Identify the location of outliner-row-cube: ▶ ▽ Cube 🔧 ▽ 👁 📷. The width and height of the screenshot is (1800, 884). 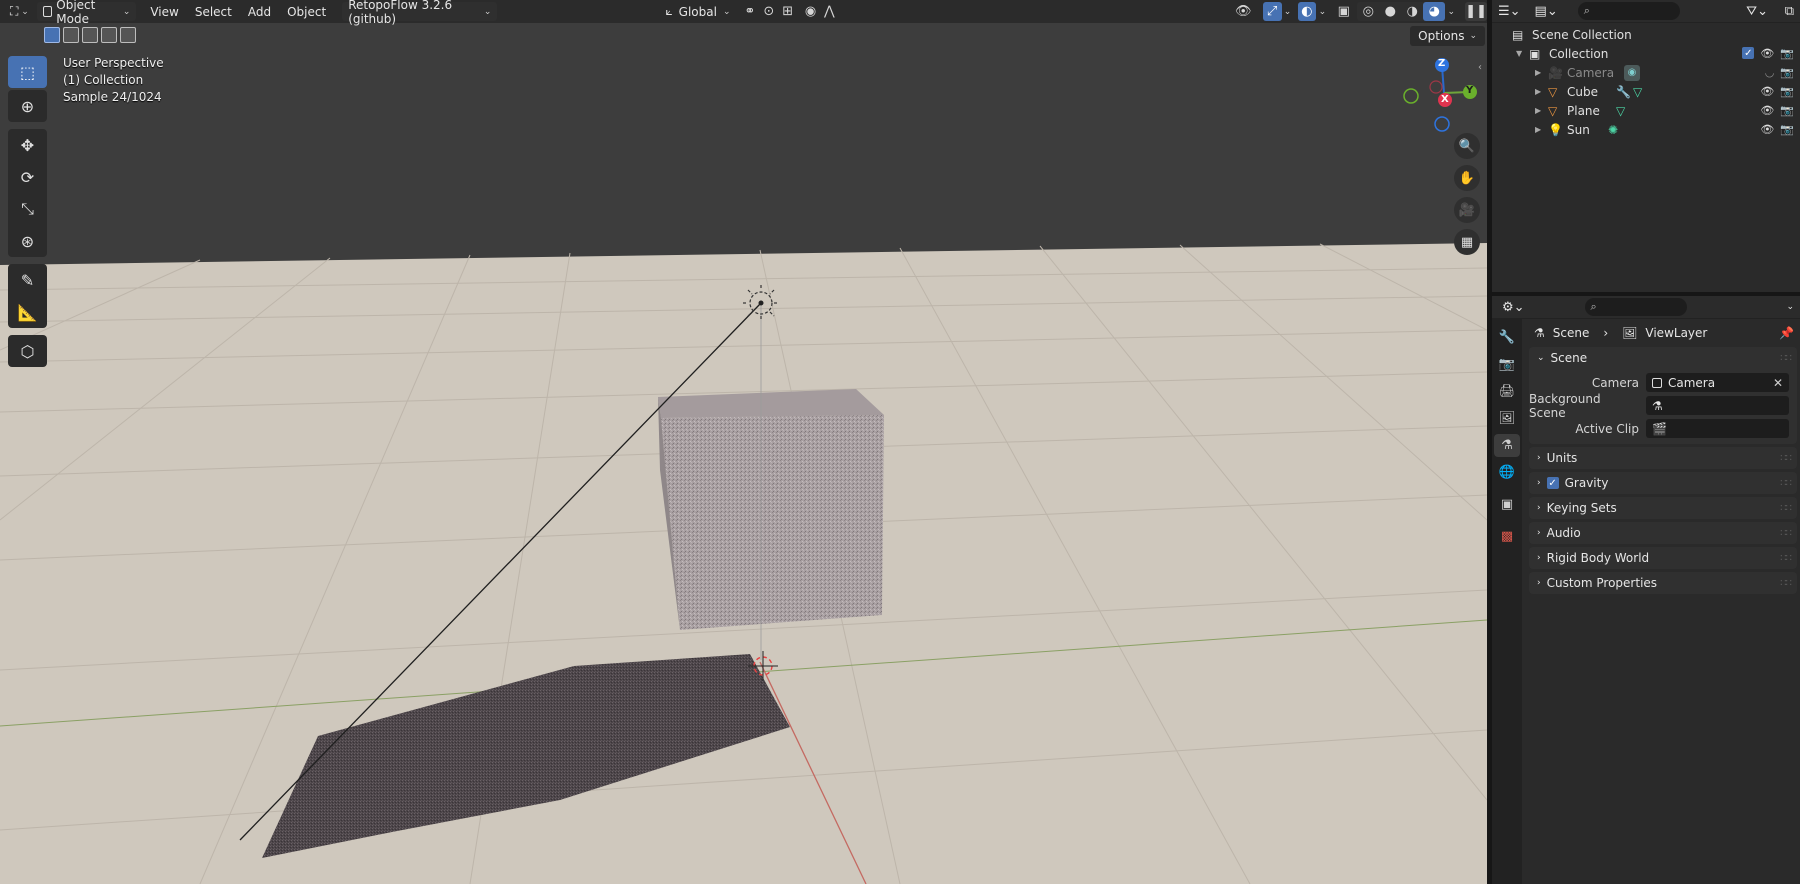
(1646, 91).